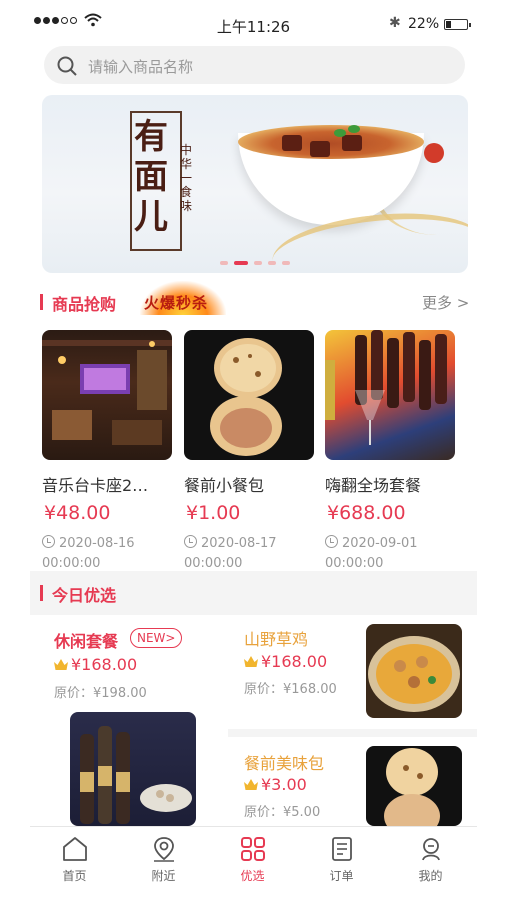  What do you see at coordinates (424, 24) in the screenshot?
I see `battery-percent: 22%` at bounding box center [424, 24].